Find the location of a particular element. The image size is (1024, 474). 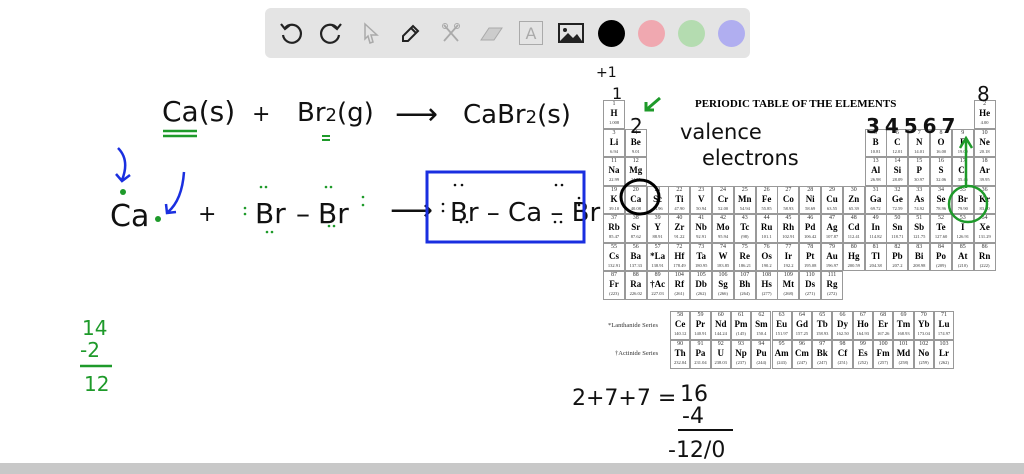

element-cell-br: 35 Br 79.90 is located at coordinates (962, 199).